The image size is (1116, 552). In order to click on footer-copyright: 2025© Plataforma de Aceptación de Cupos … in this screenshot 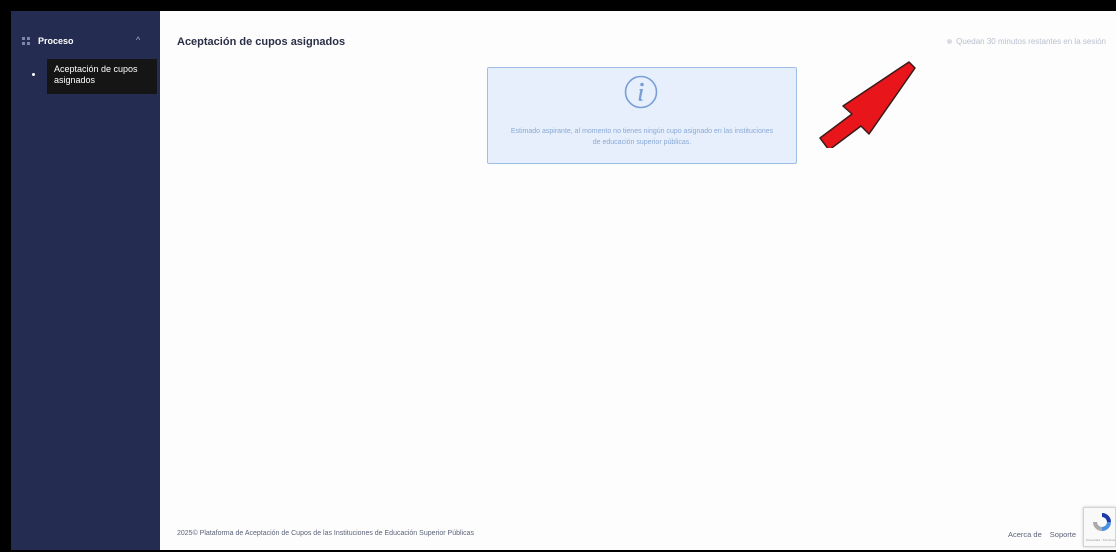, I will do `click(326, 533)`.